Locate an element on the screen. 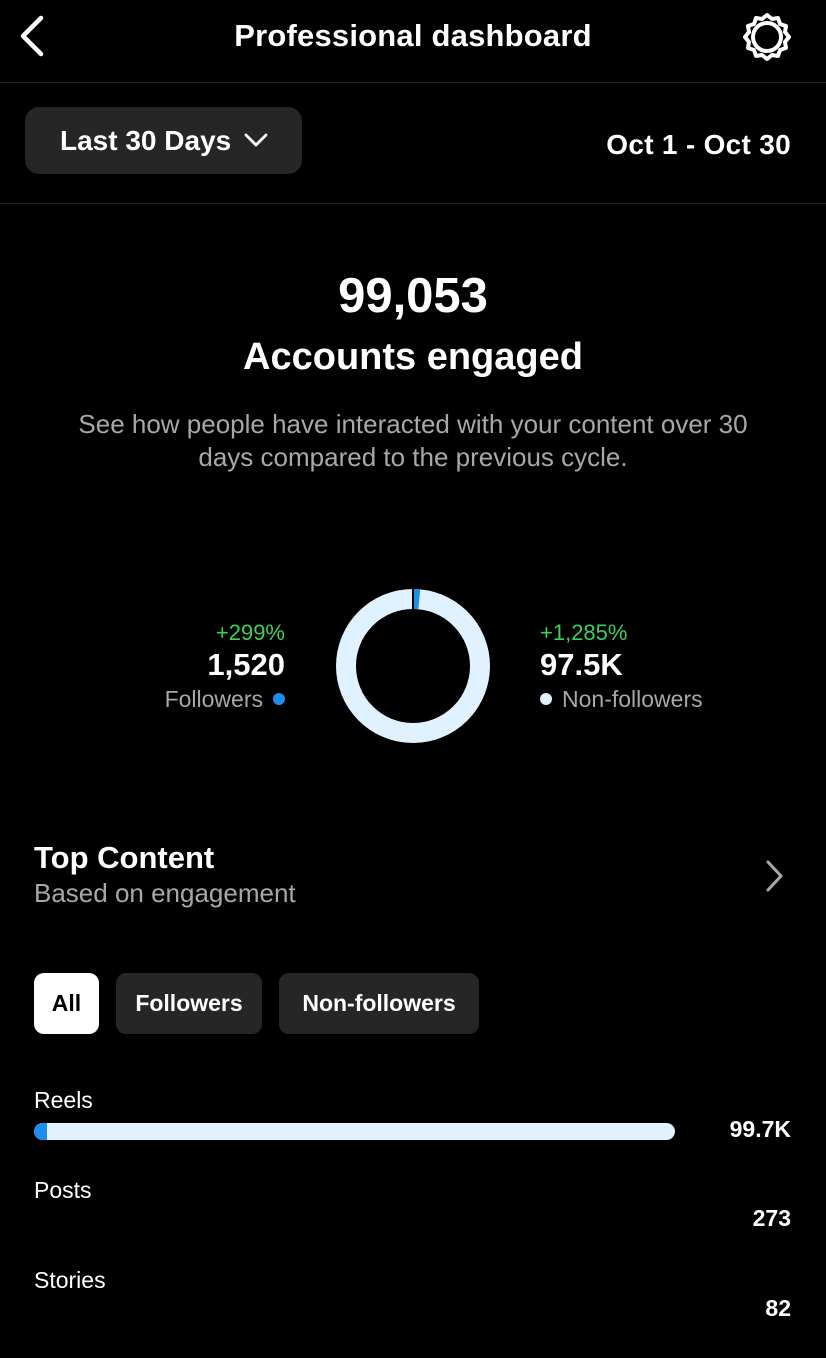 This screenshot has width=826, height=1358. tab-followers: Followers is located at coordinates (189, 1003).